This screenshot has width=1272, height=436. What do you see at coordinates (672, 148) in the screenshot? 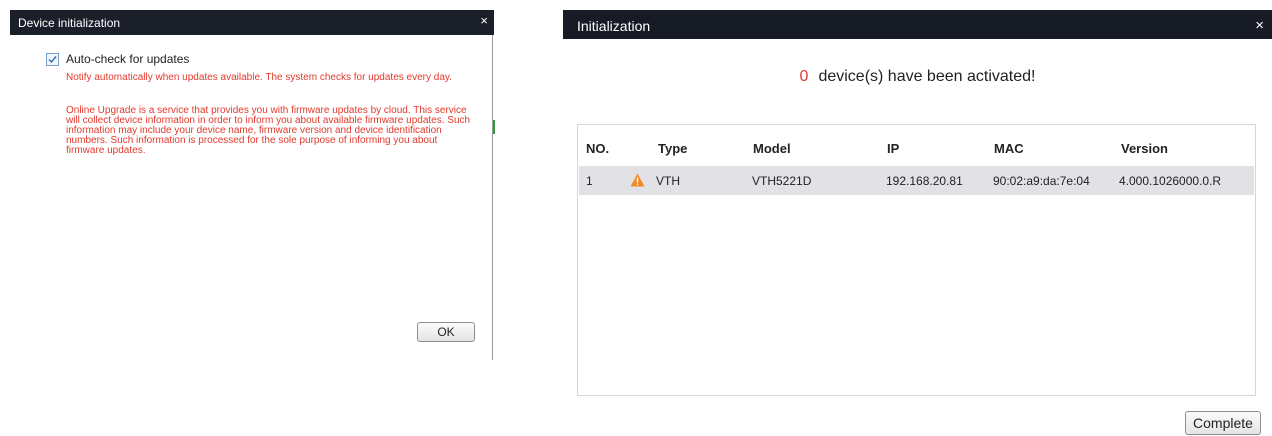
I see `column-header-type: Type` at bounding box center [672, 148].